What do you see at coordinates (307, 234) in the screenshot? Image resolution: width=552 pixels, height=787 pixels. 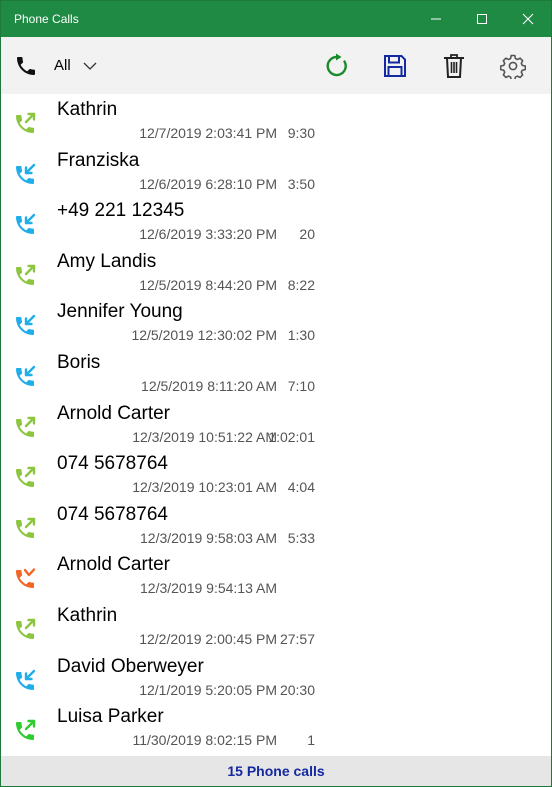 I see `call-duration: 20` at bounding box center [307, 234].